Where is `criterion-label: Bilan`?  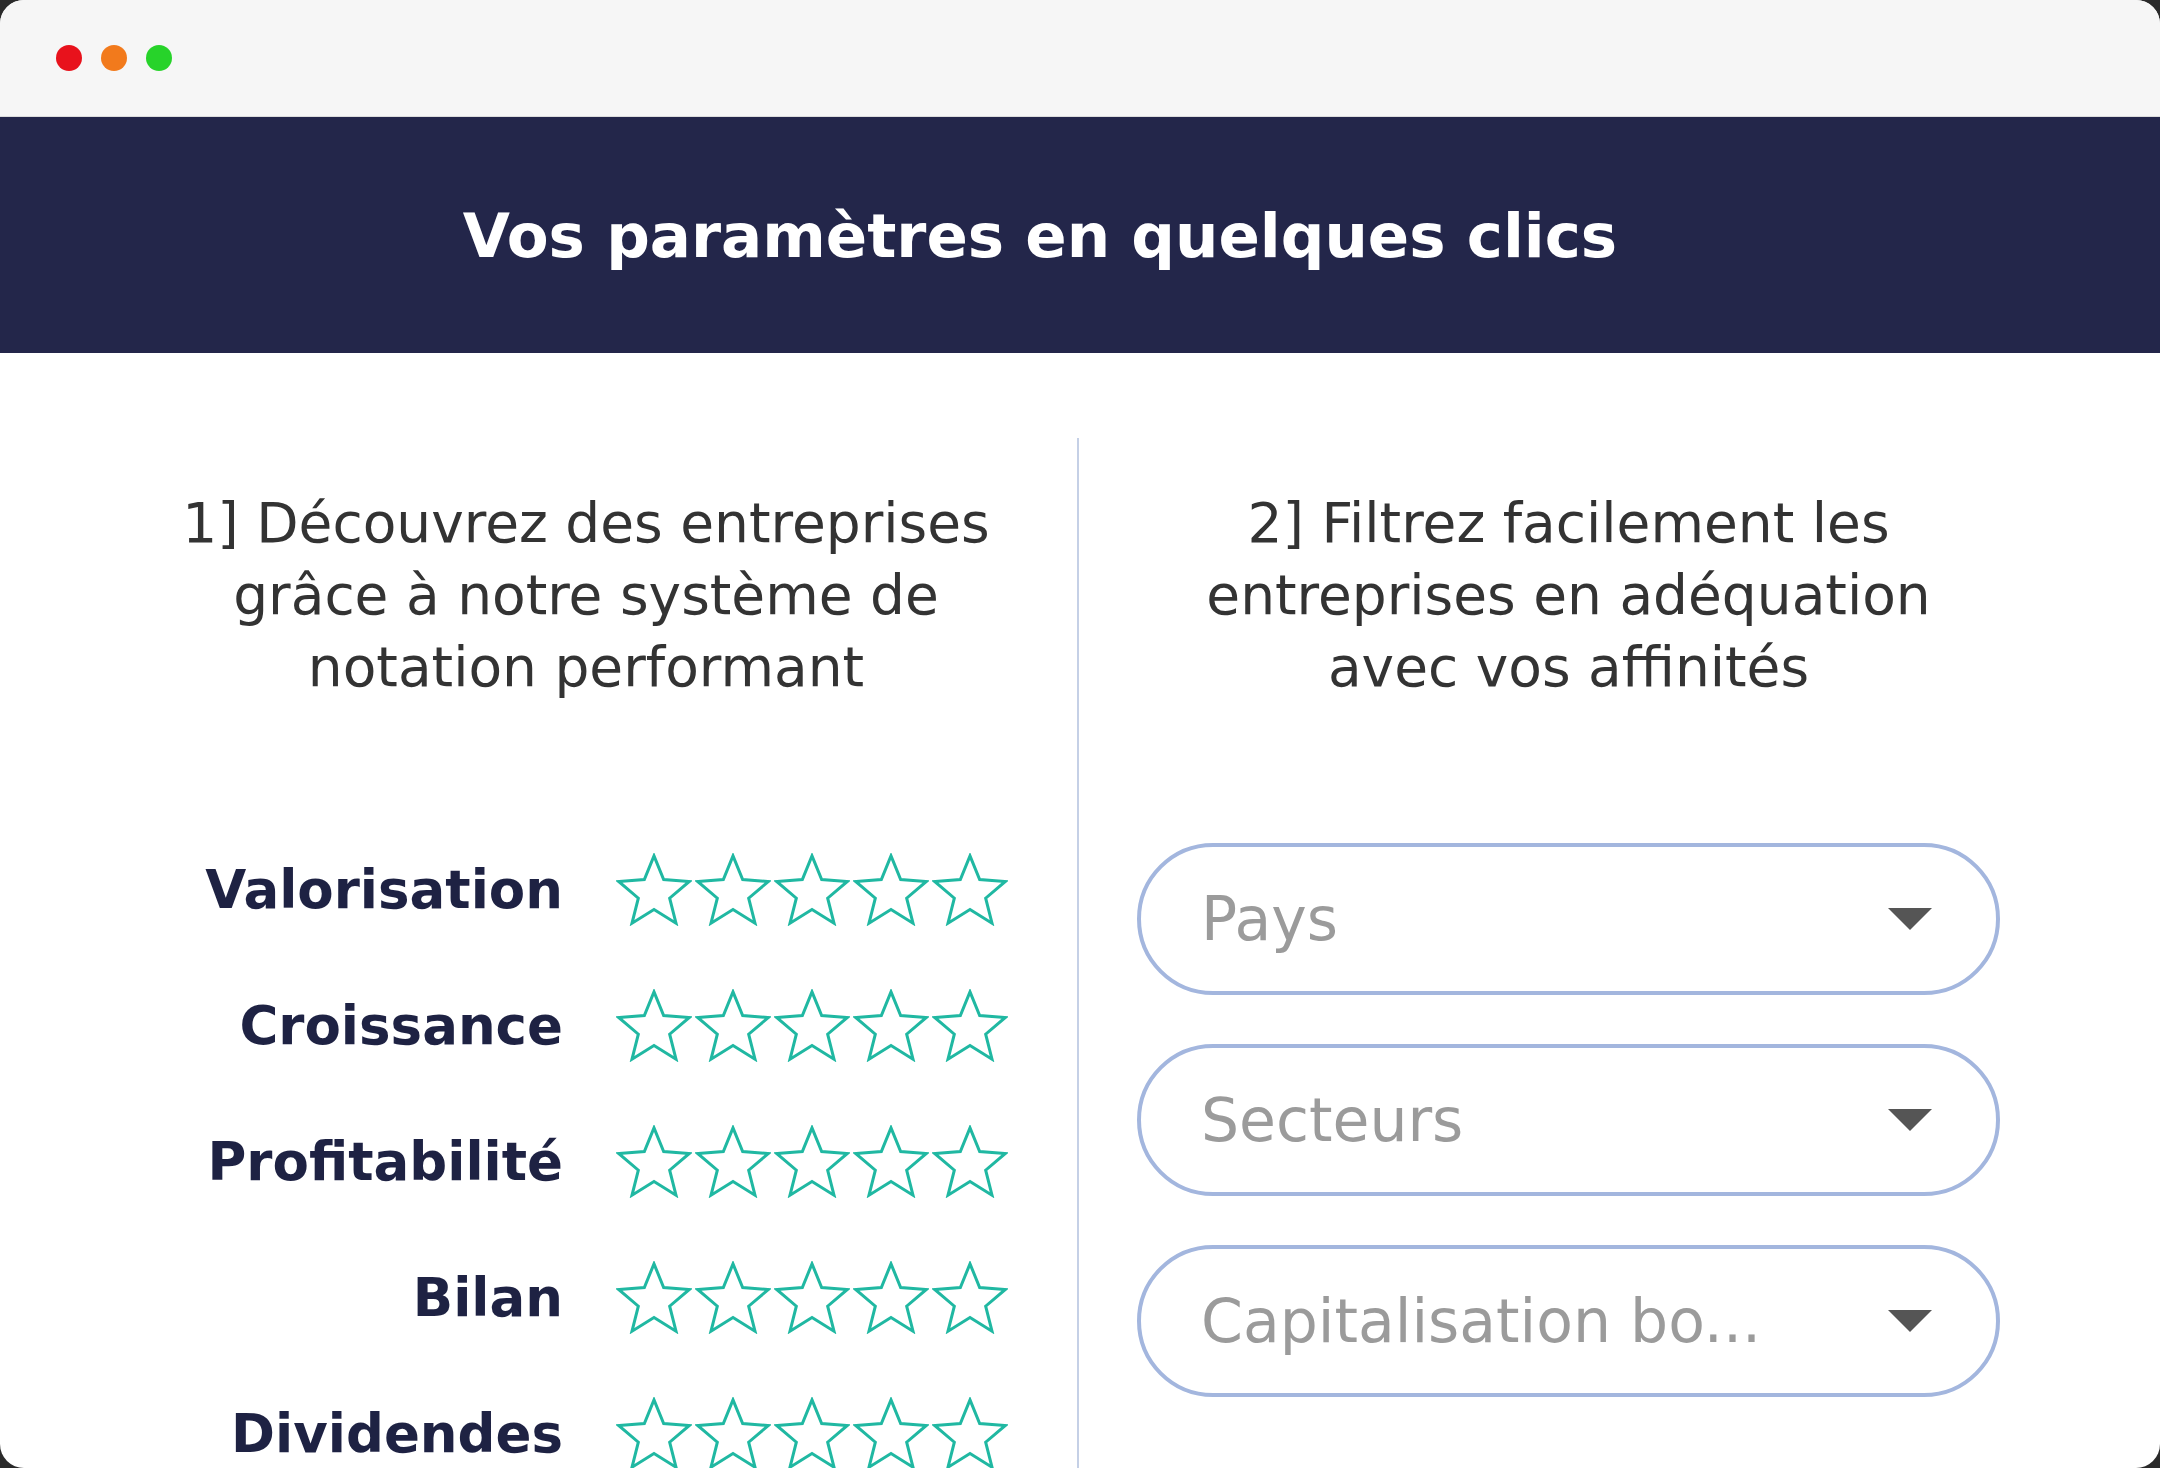
criterion-label: Bilan is located at coordinates (487, 1297).